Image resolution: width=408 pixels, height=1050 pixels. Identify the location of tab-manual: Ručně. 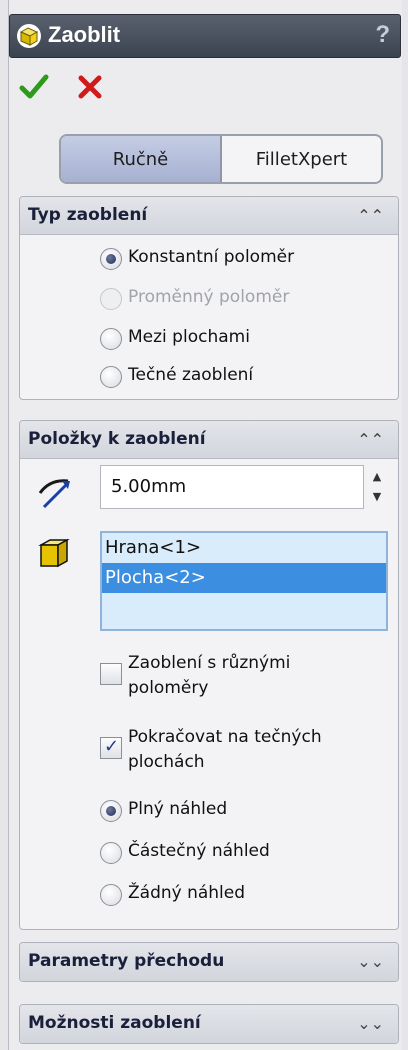
(141, 159).